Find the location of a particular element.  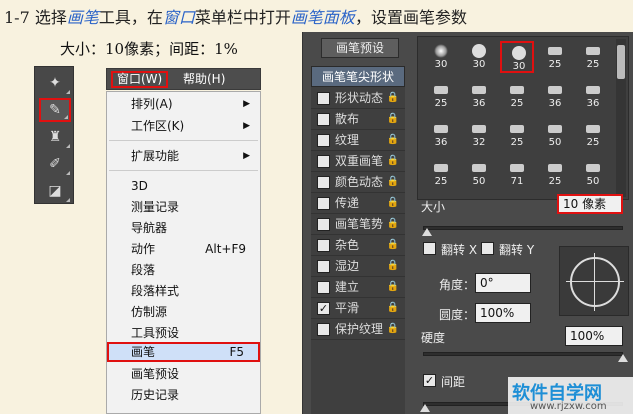

tip-grid-scrollbar is located at coordinates (621, 118).